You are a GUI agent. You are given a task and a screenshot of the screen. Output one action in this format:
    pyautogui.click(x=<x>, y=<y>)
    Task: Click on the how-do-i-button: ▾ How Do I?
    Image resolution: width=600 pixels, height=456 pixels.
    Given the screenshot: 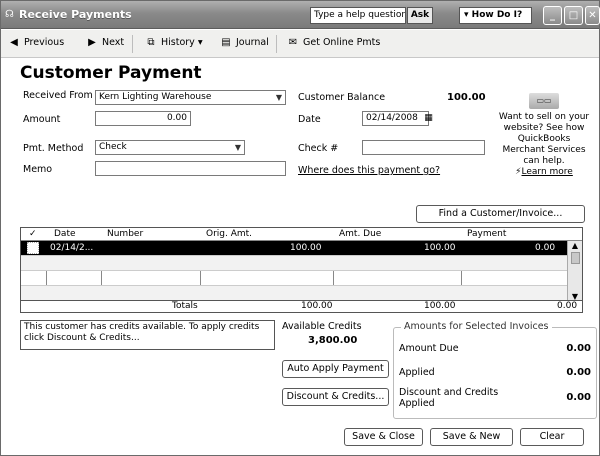 What is the action you would take?
    pyautogui.click(x=495, y=15)
    